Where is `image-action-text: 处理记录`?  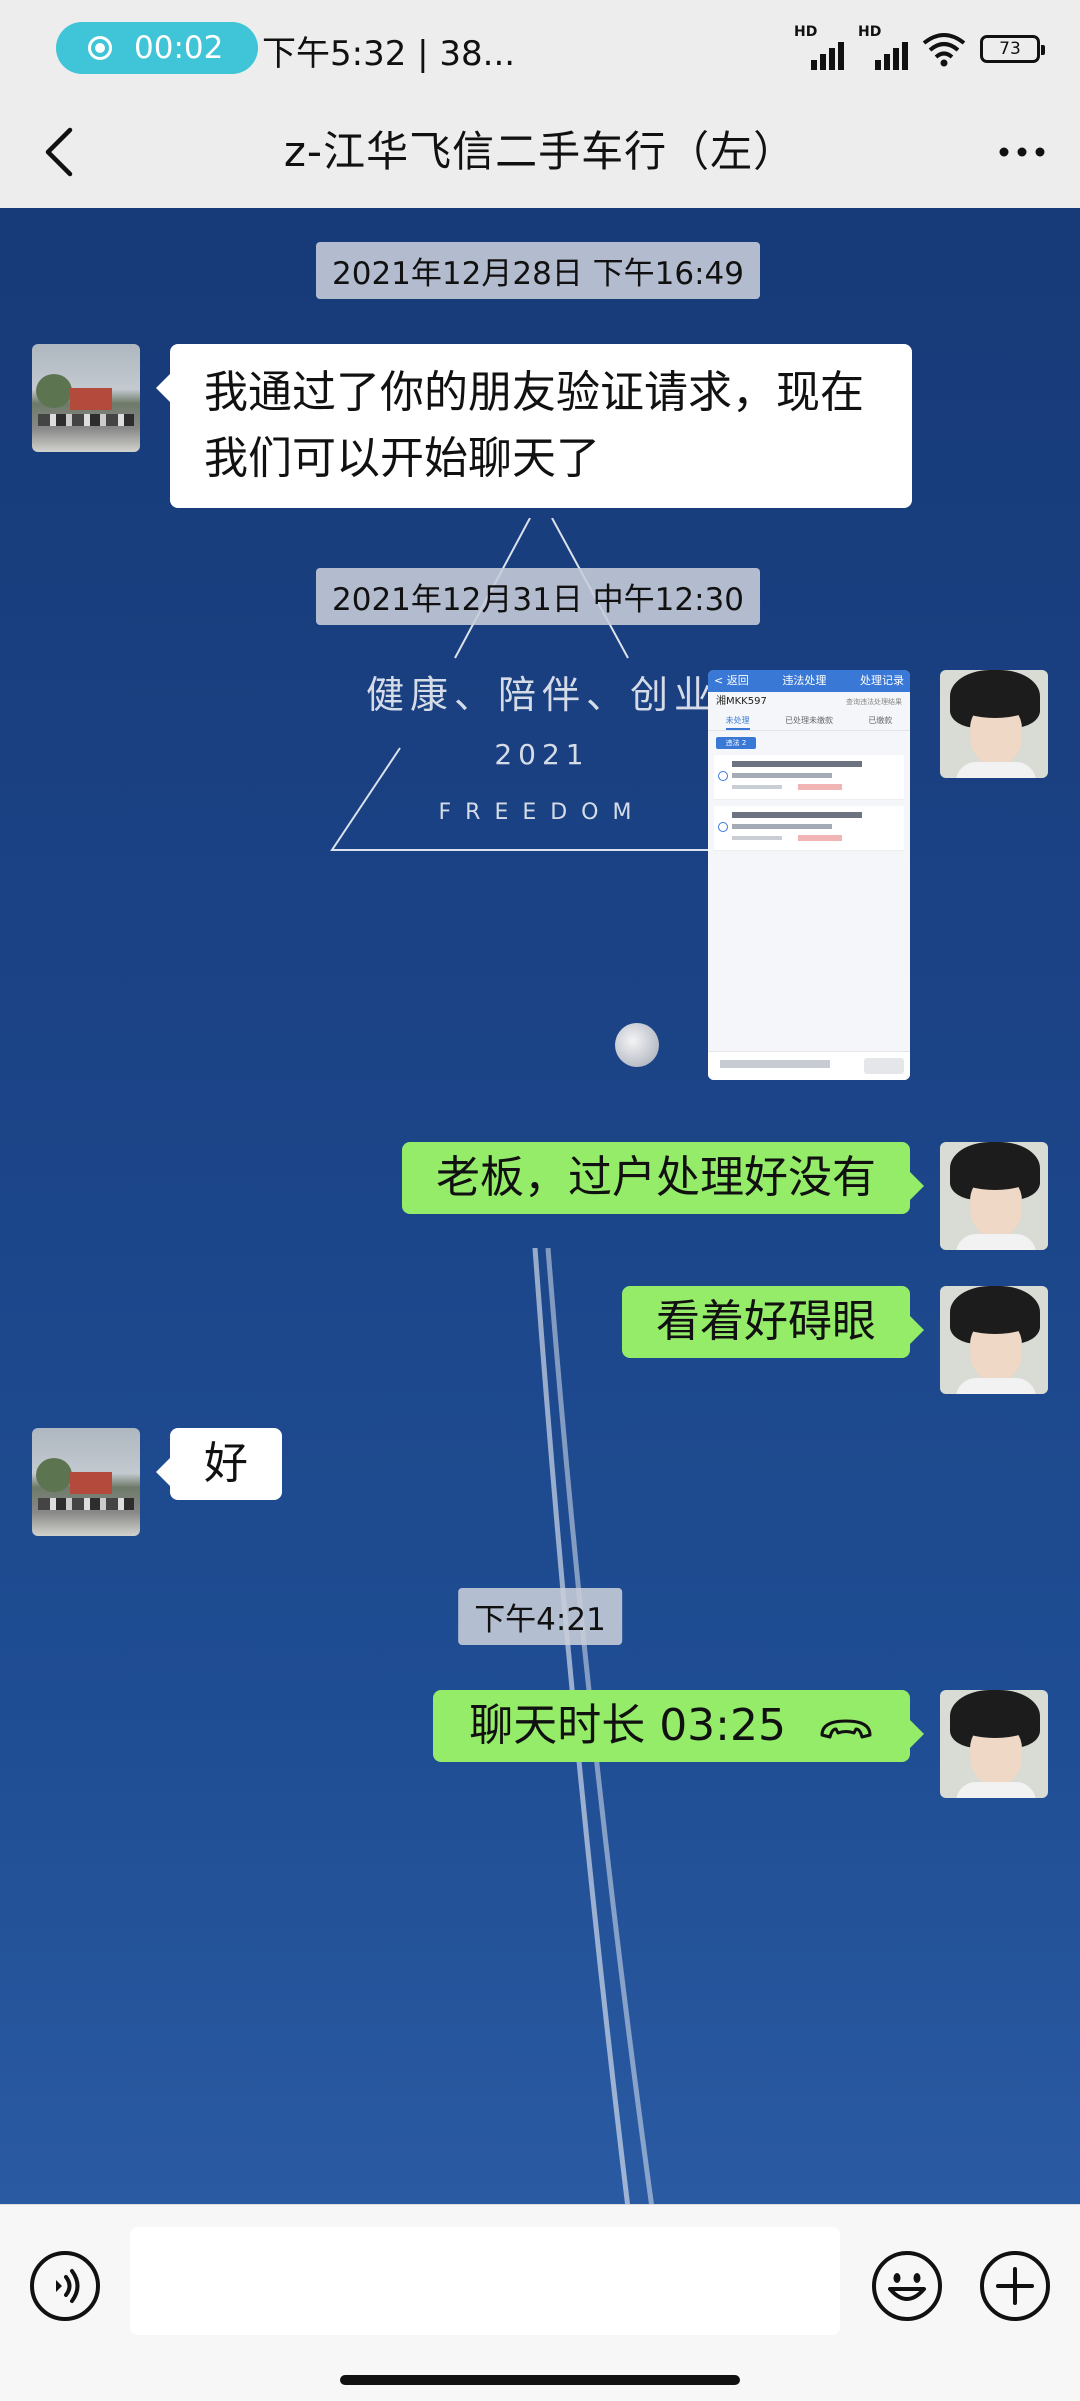 image-action-text: 处理记录 is located at coordinates (882, 680).